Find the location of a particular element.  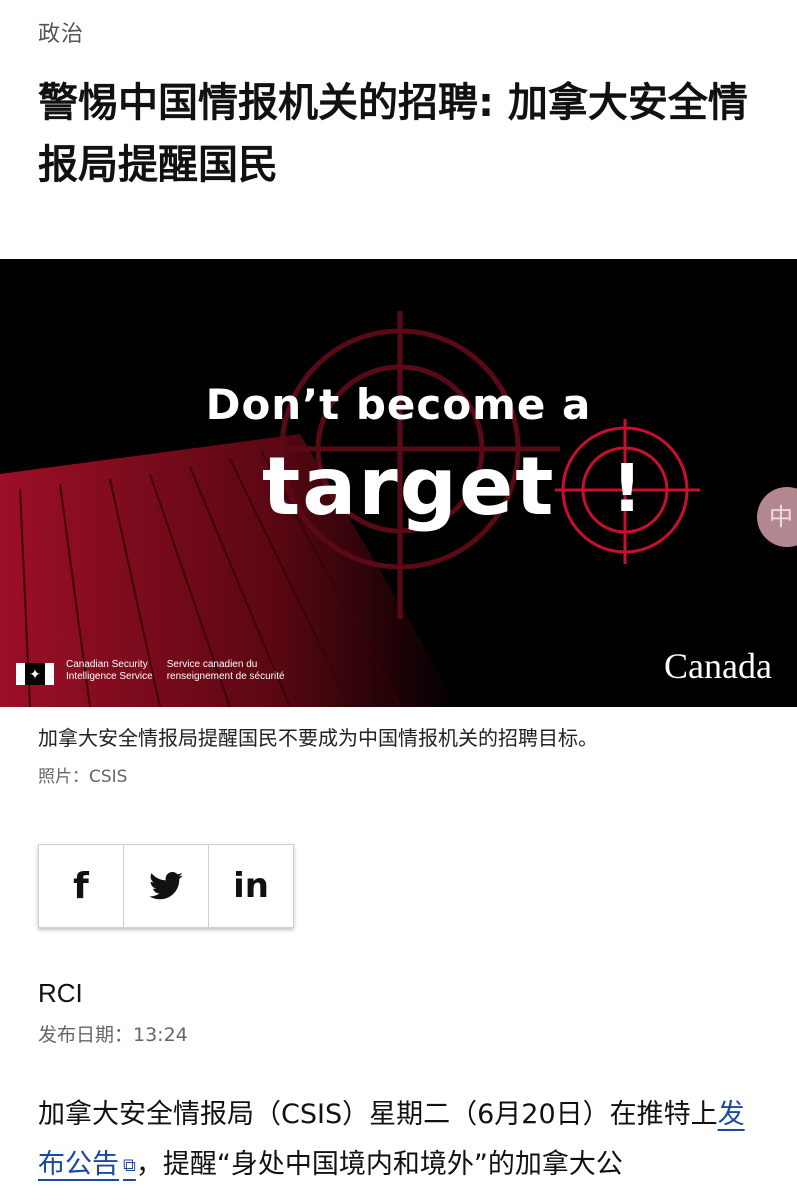

hero-exclamation: ! is located at coordinates (627, 488).